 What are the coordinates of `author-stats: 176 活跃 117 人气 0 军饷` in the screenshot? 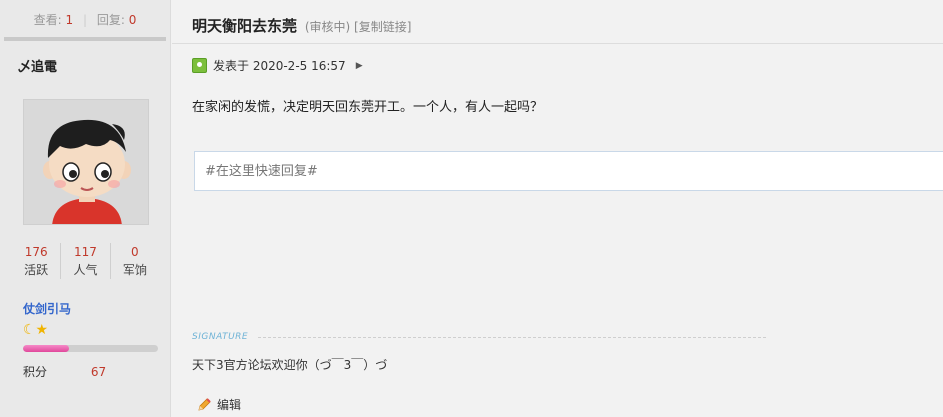 It's located at (85, 261).